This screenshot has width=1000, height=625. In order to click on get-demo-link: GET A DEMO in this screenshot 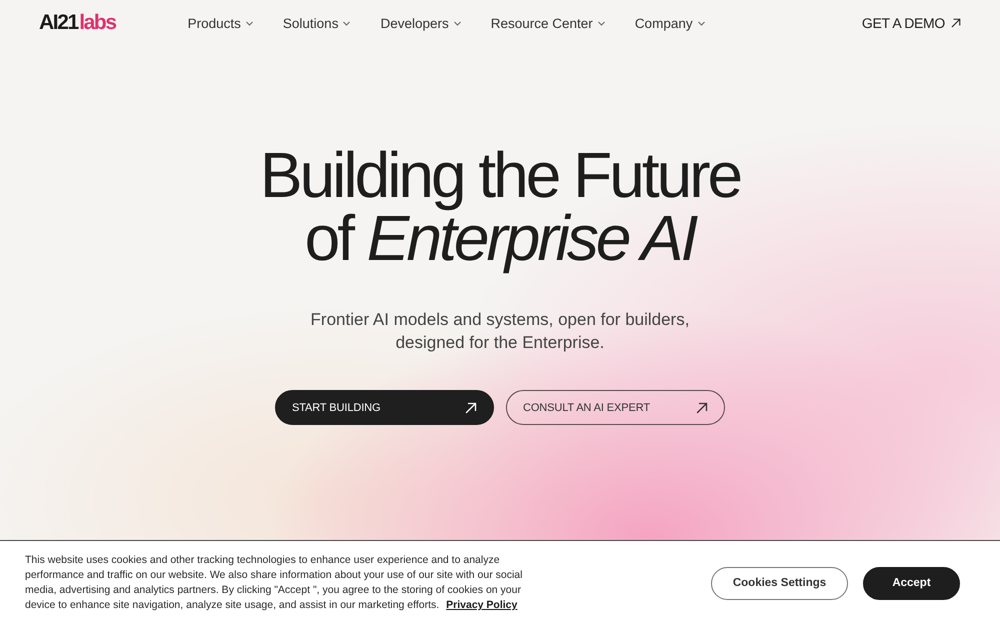, I will do `click(911, 23)`.